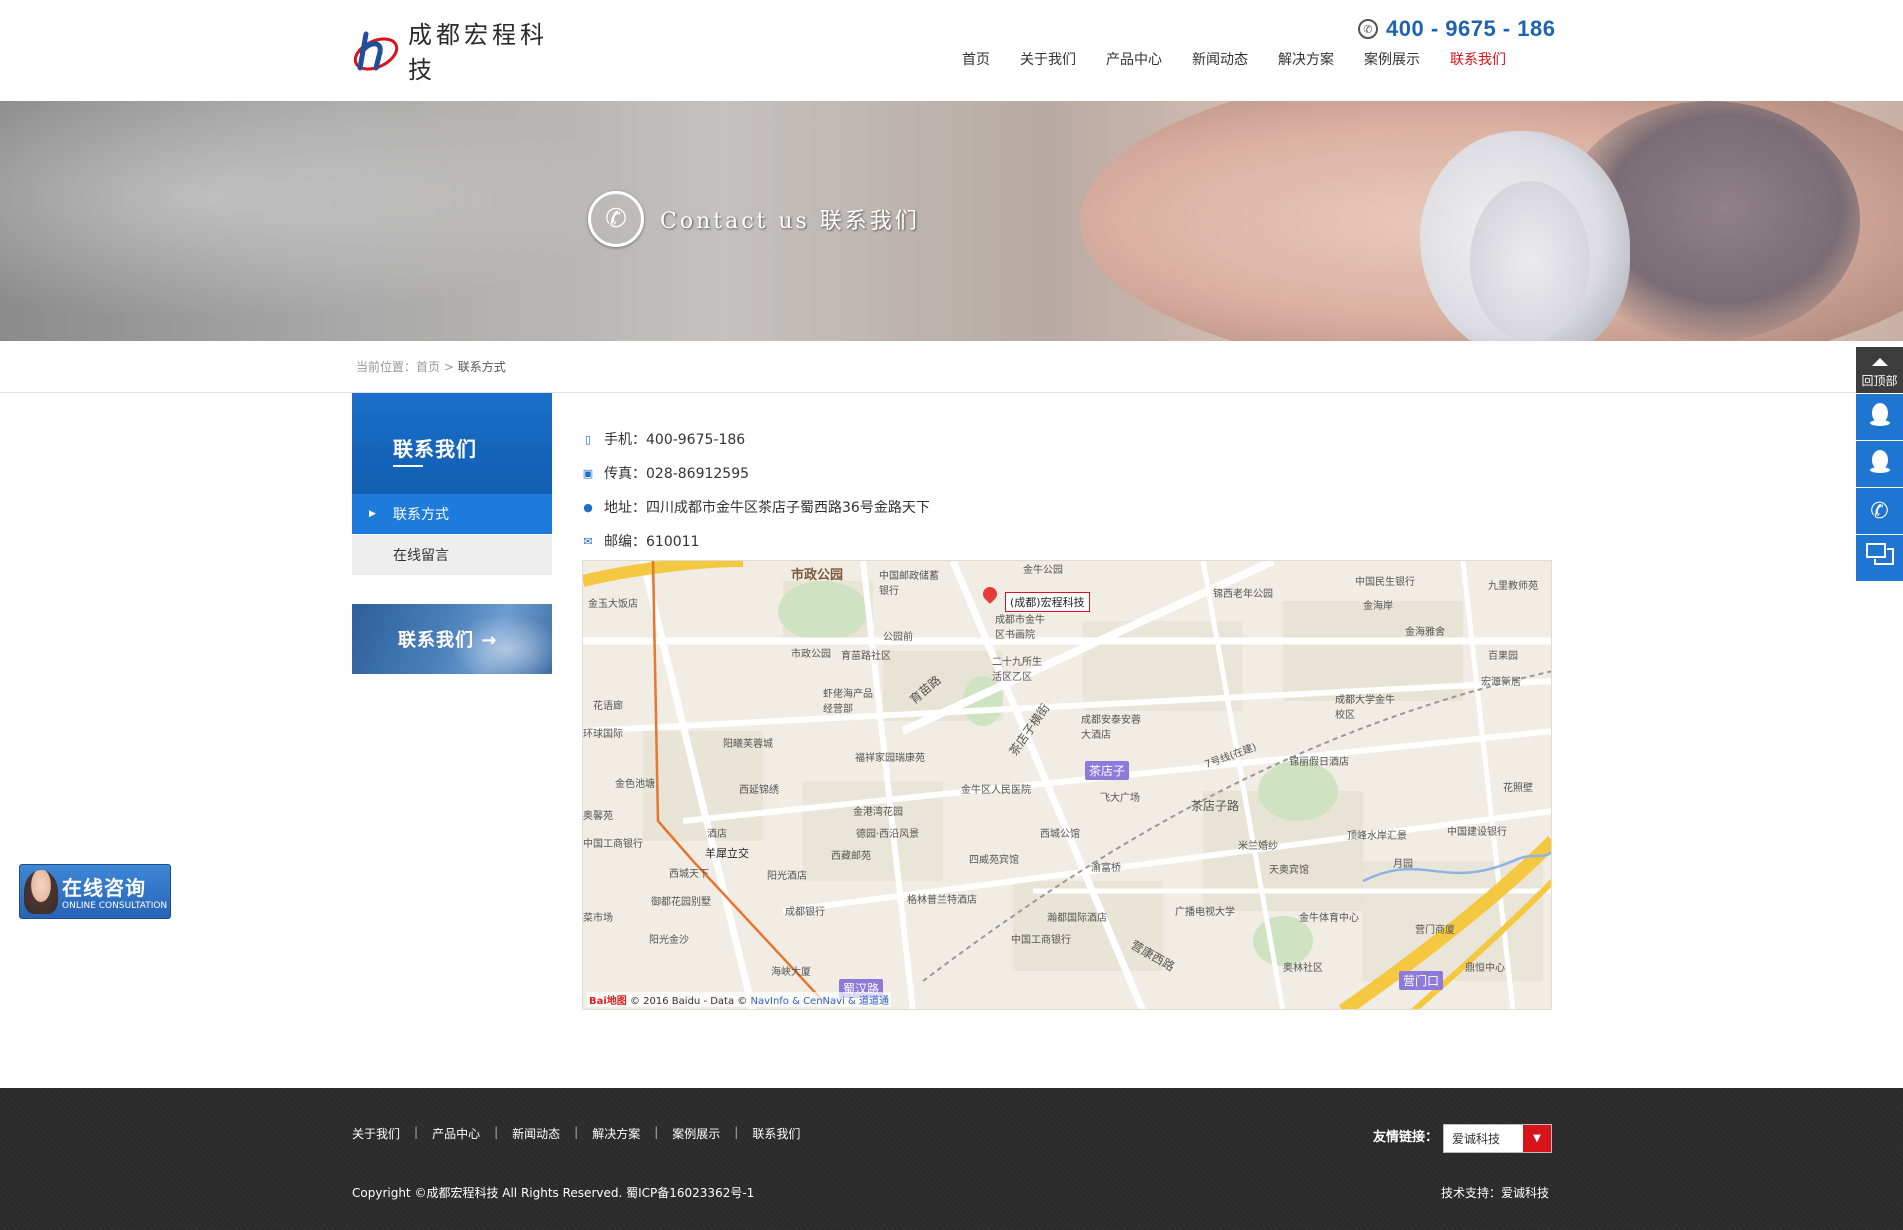 Image resolution: width=1903 pixels, height=1230 pixels. Describe the element at coordinates (1289, 870) in the screenshot. I see `map-label: 天奥宾馆` at that location.